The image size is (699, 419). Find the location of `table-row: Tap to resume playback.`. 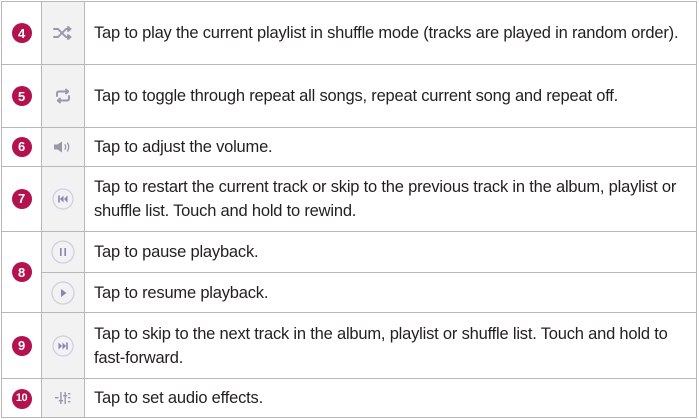

table-row: Tap to resume playback. is located at coordinates (349, 293).